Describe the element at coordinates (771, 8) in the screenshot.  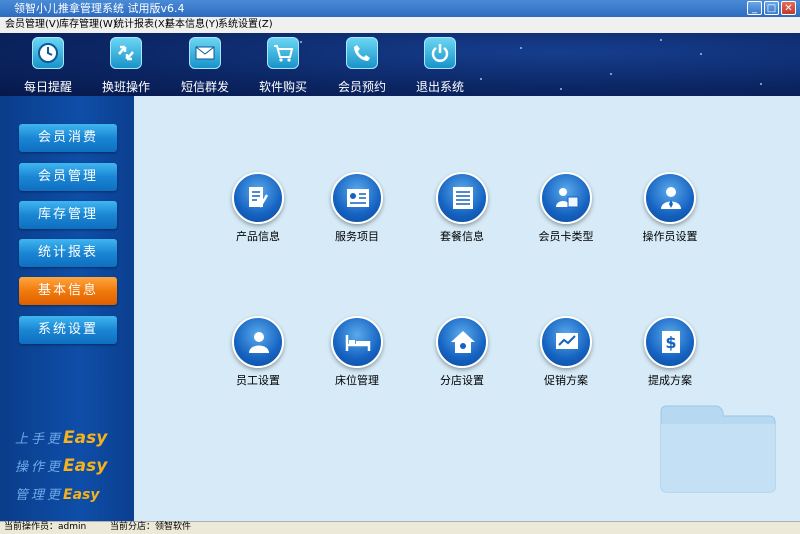
I see `maximize-button: □` at that location.